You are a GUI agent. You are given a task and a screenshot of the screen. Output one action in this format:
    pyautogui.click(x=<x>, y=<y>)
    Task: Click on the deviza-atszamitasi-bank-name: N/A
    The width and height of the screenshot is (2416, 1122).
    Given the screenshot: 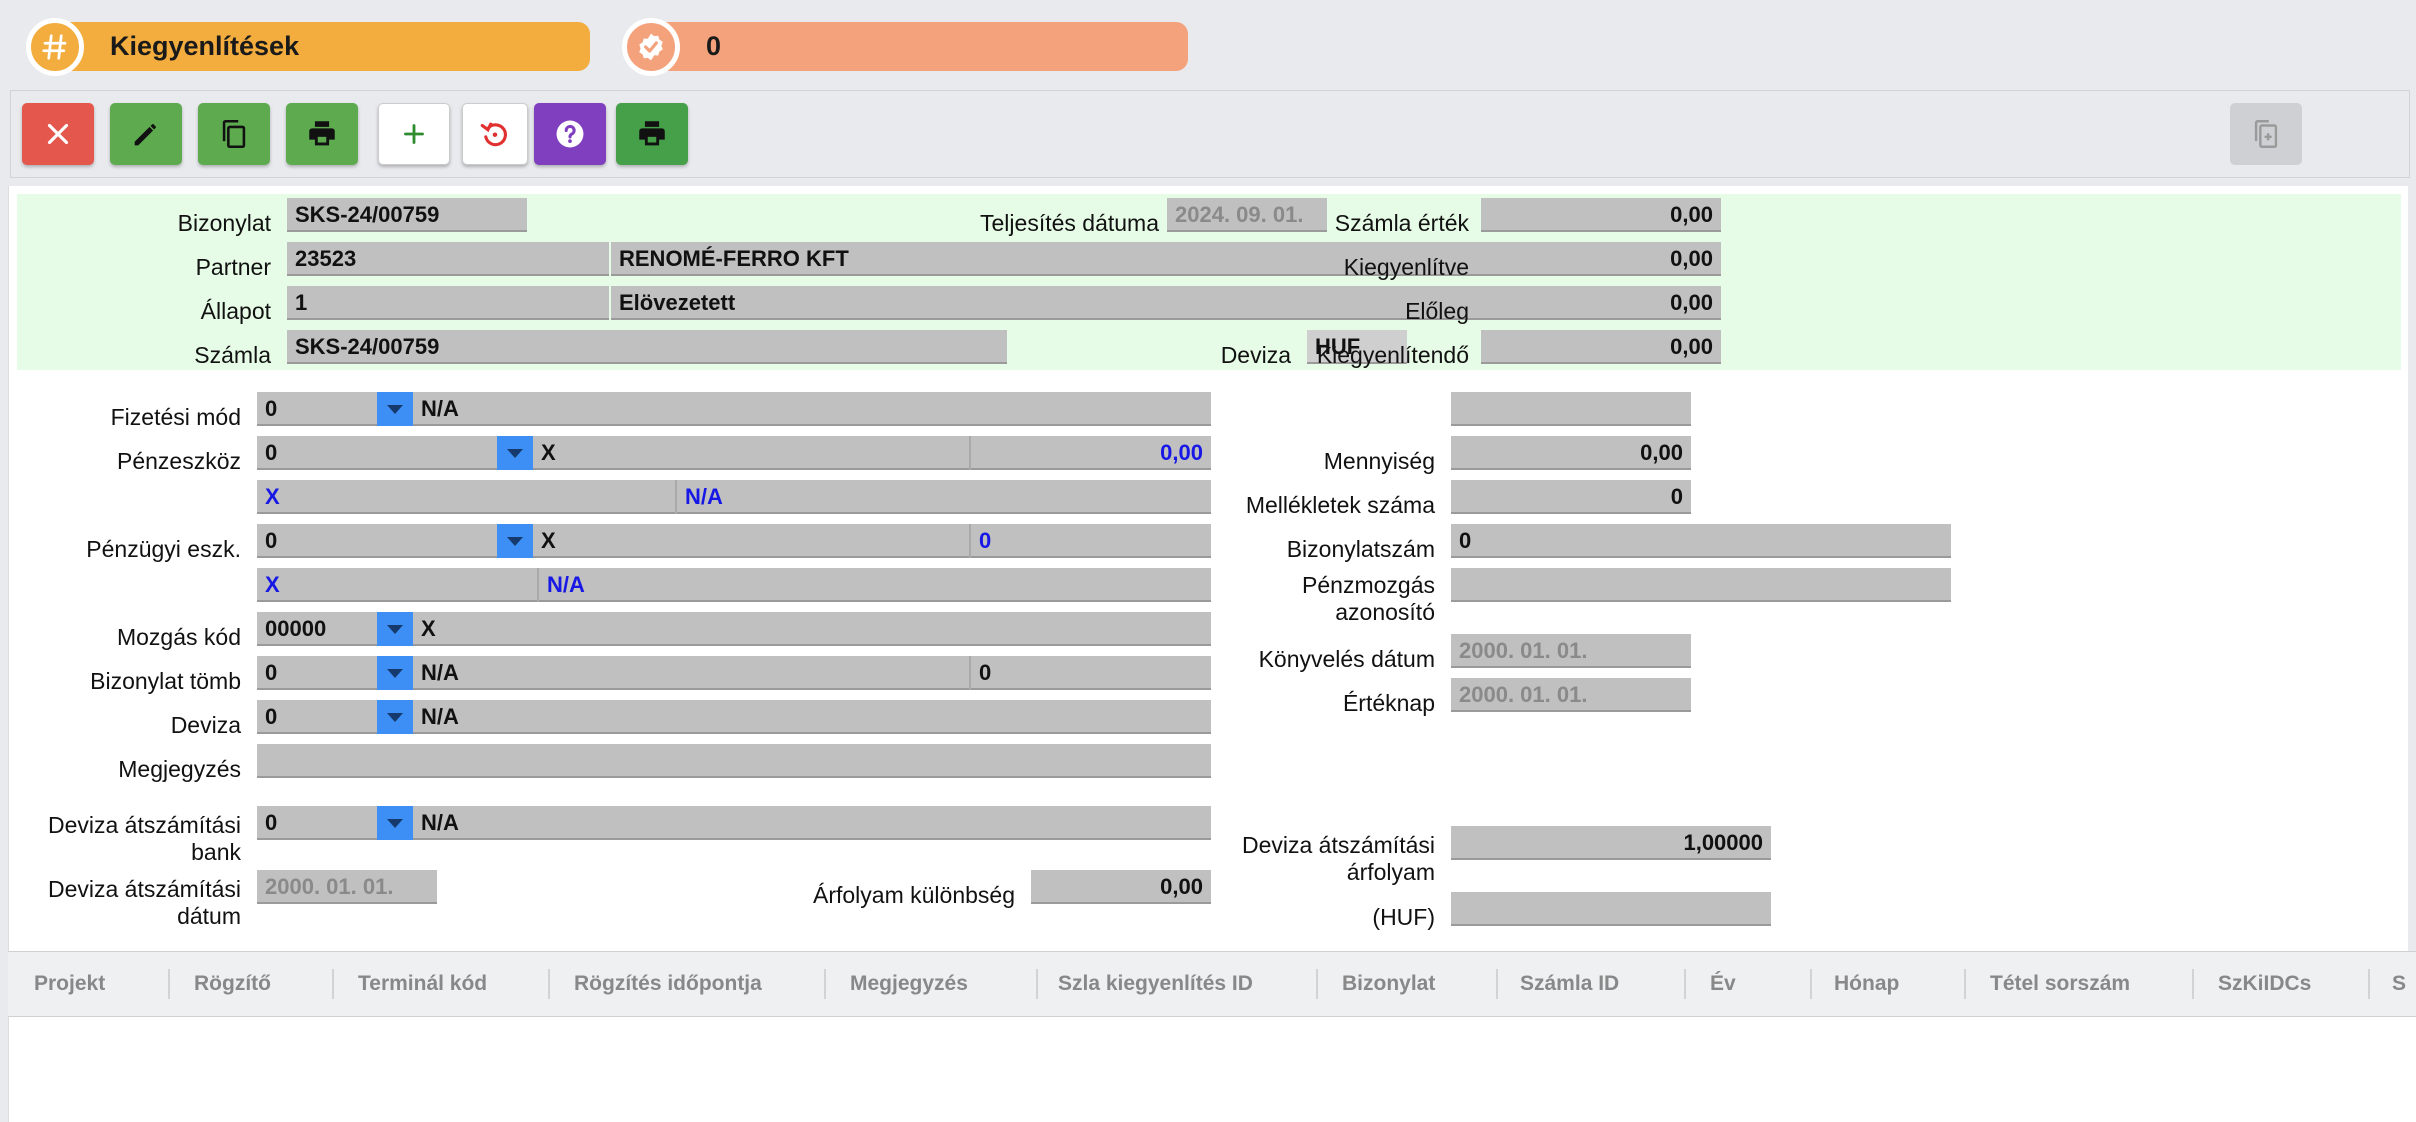 What is the action you would take?
    pyautogui.click(x=812, y=823)
    